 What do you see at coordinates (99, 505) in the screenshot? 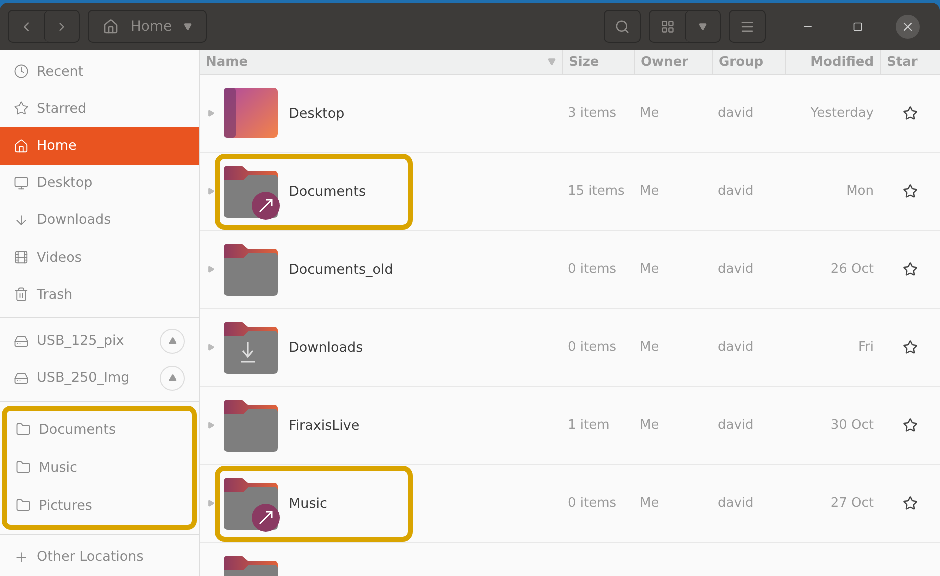
I see `sidebar-item: Pictures` at bounding box center [99, 505].